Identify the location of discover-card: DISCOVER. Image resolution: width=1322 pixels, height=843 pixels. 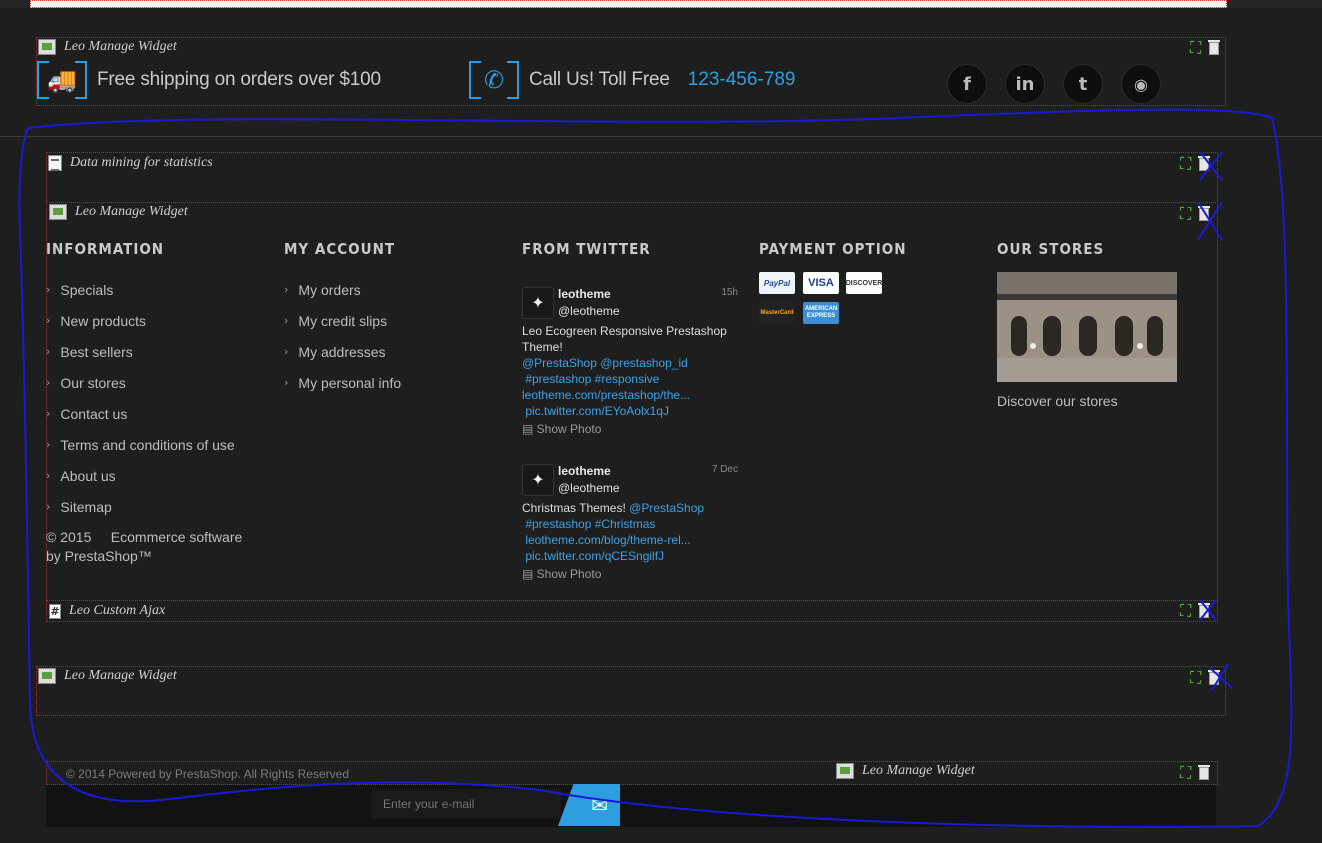
(864, 283).